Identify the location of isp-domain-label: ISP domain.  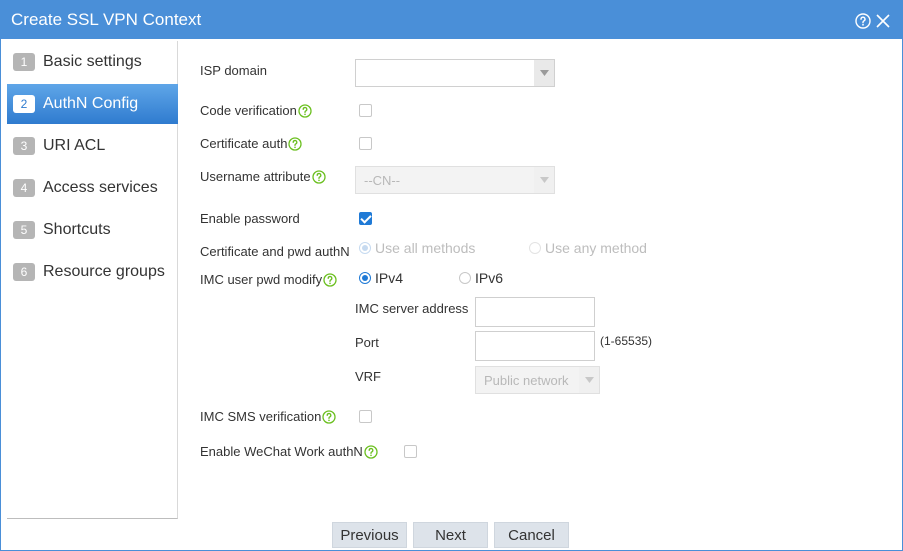
(233, 70).